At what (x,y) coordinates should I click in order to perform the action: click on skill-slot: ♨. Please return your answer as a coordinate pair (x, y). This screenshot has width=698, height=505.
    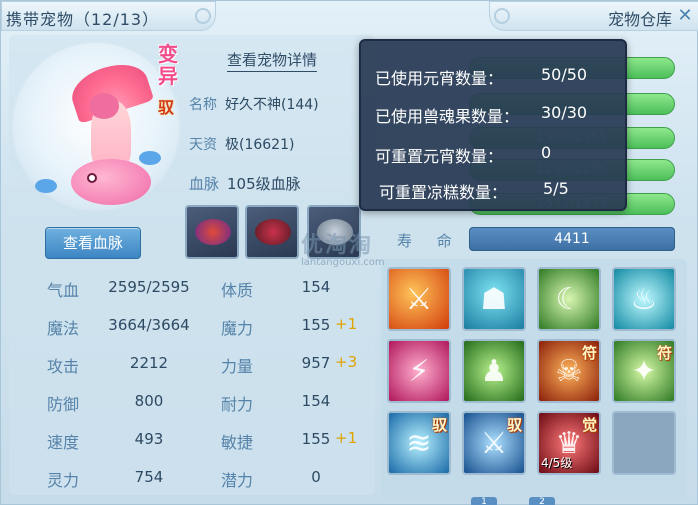
    Looking at the image, I should click on (644, 299).